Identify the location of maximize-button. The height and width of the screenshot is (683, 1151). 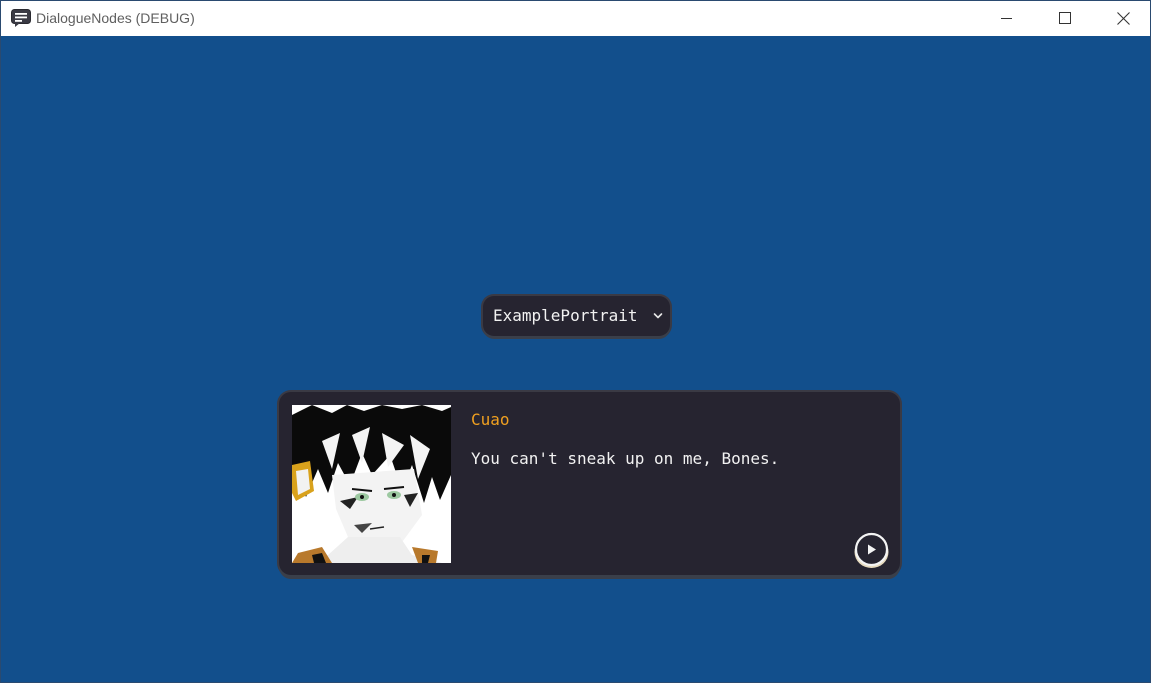
(1065, 18).